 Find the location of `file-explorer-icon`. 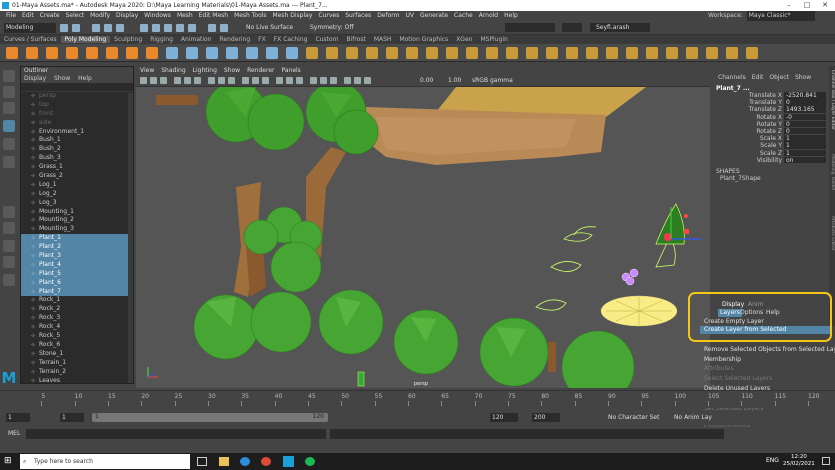

file-explorer-icon is located at coordinates (224, 461).